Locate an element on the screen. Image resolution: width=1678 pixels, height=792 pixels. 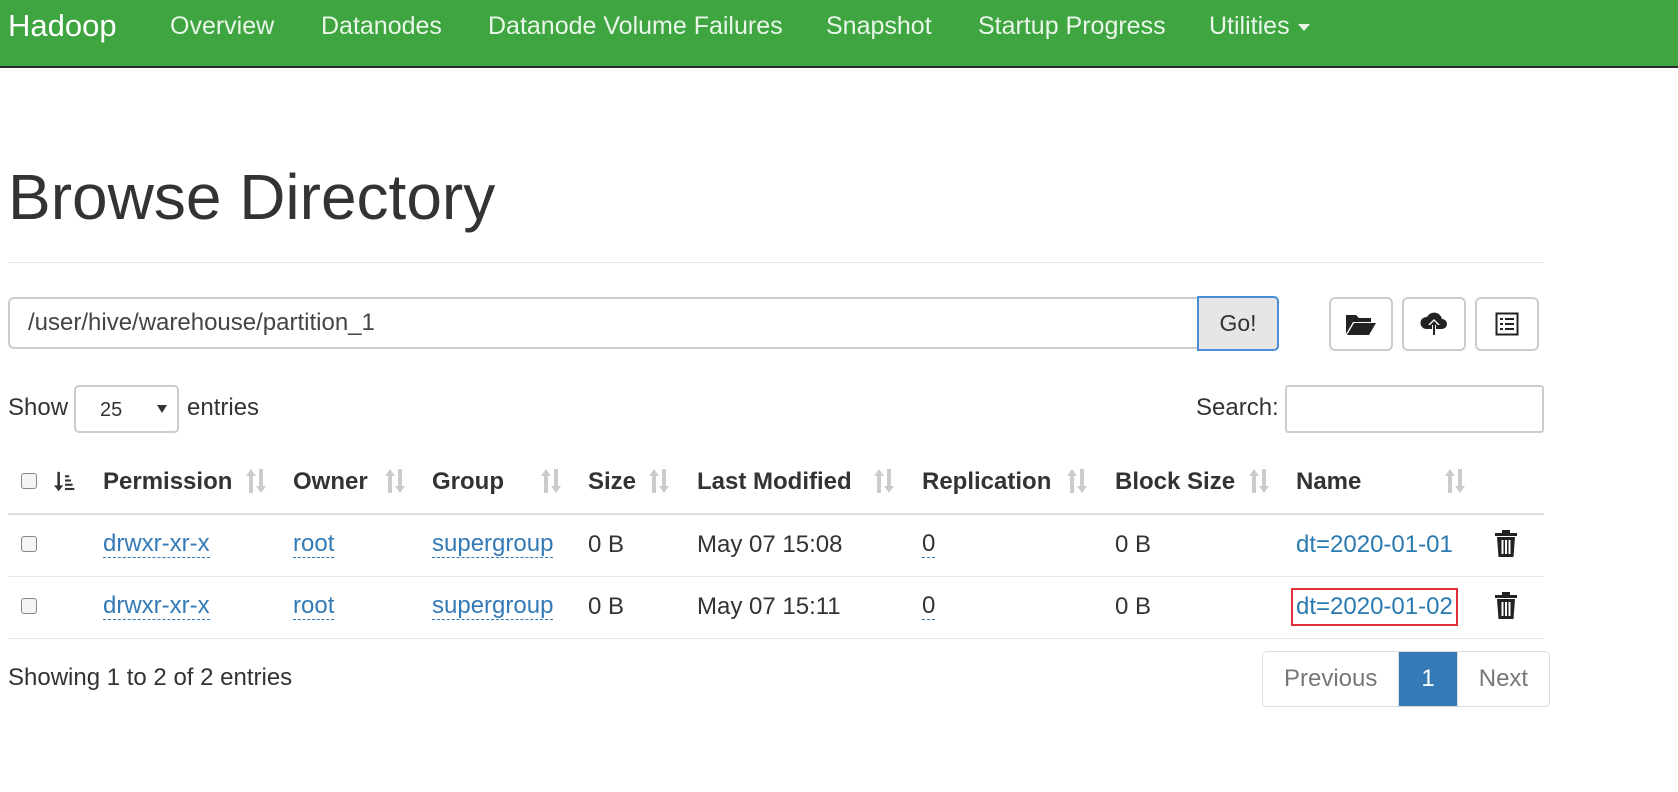
col-size: Size is located at coordinates (612, 482).